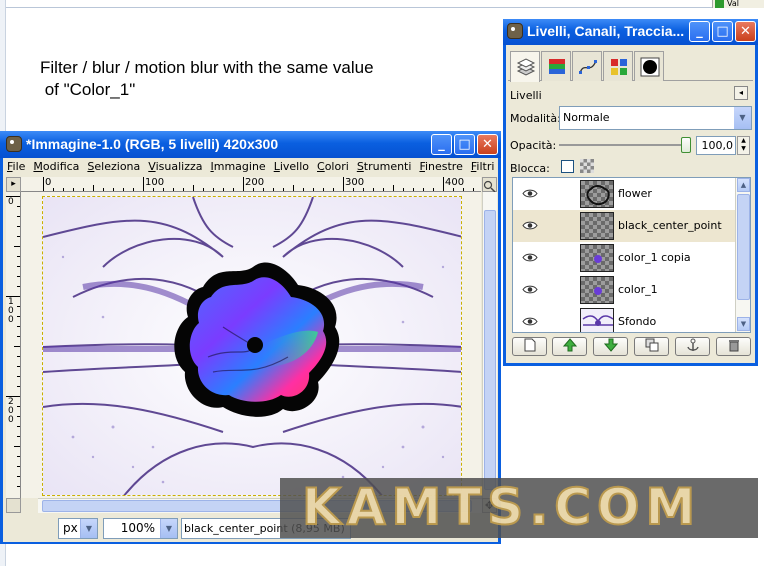 The image size is (764, 566). What do you see at coordinates (237, 167) in the screenshot?
I see `menu-immagine: Immagine` at bounding box center [237, 167].